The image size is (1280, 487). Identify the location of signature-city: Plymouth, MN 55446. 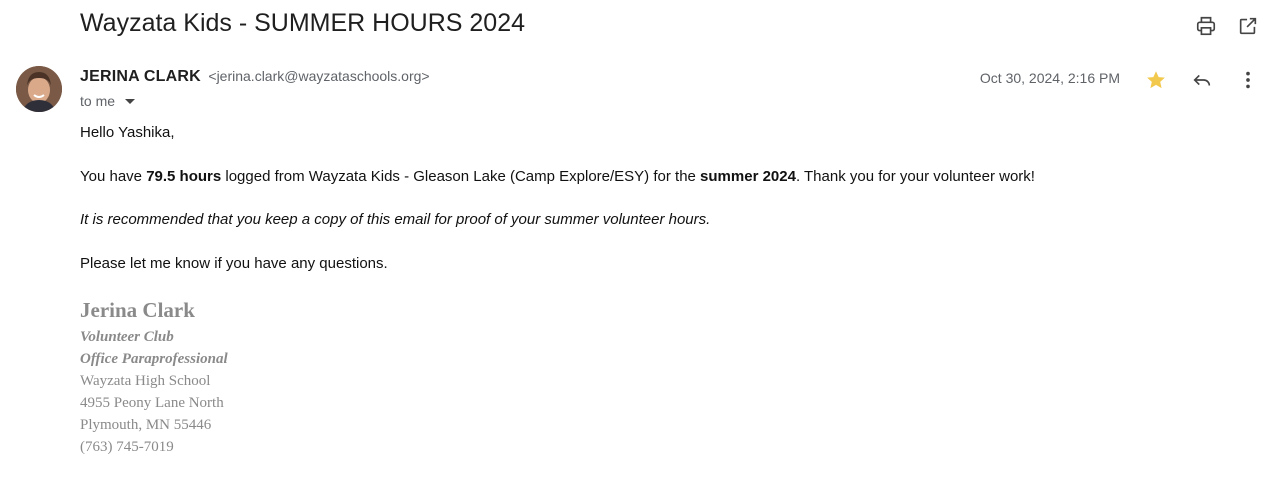
(146, 425).